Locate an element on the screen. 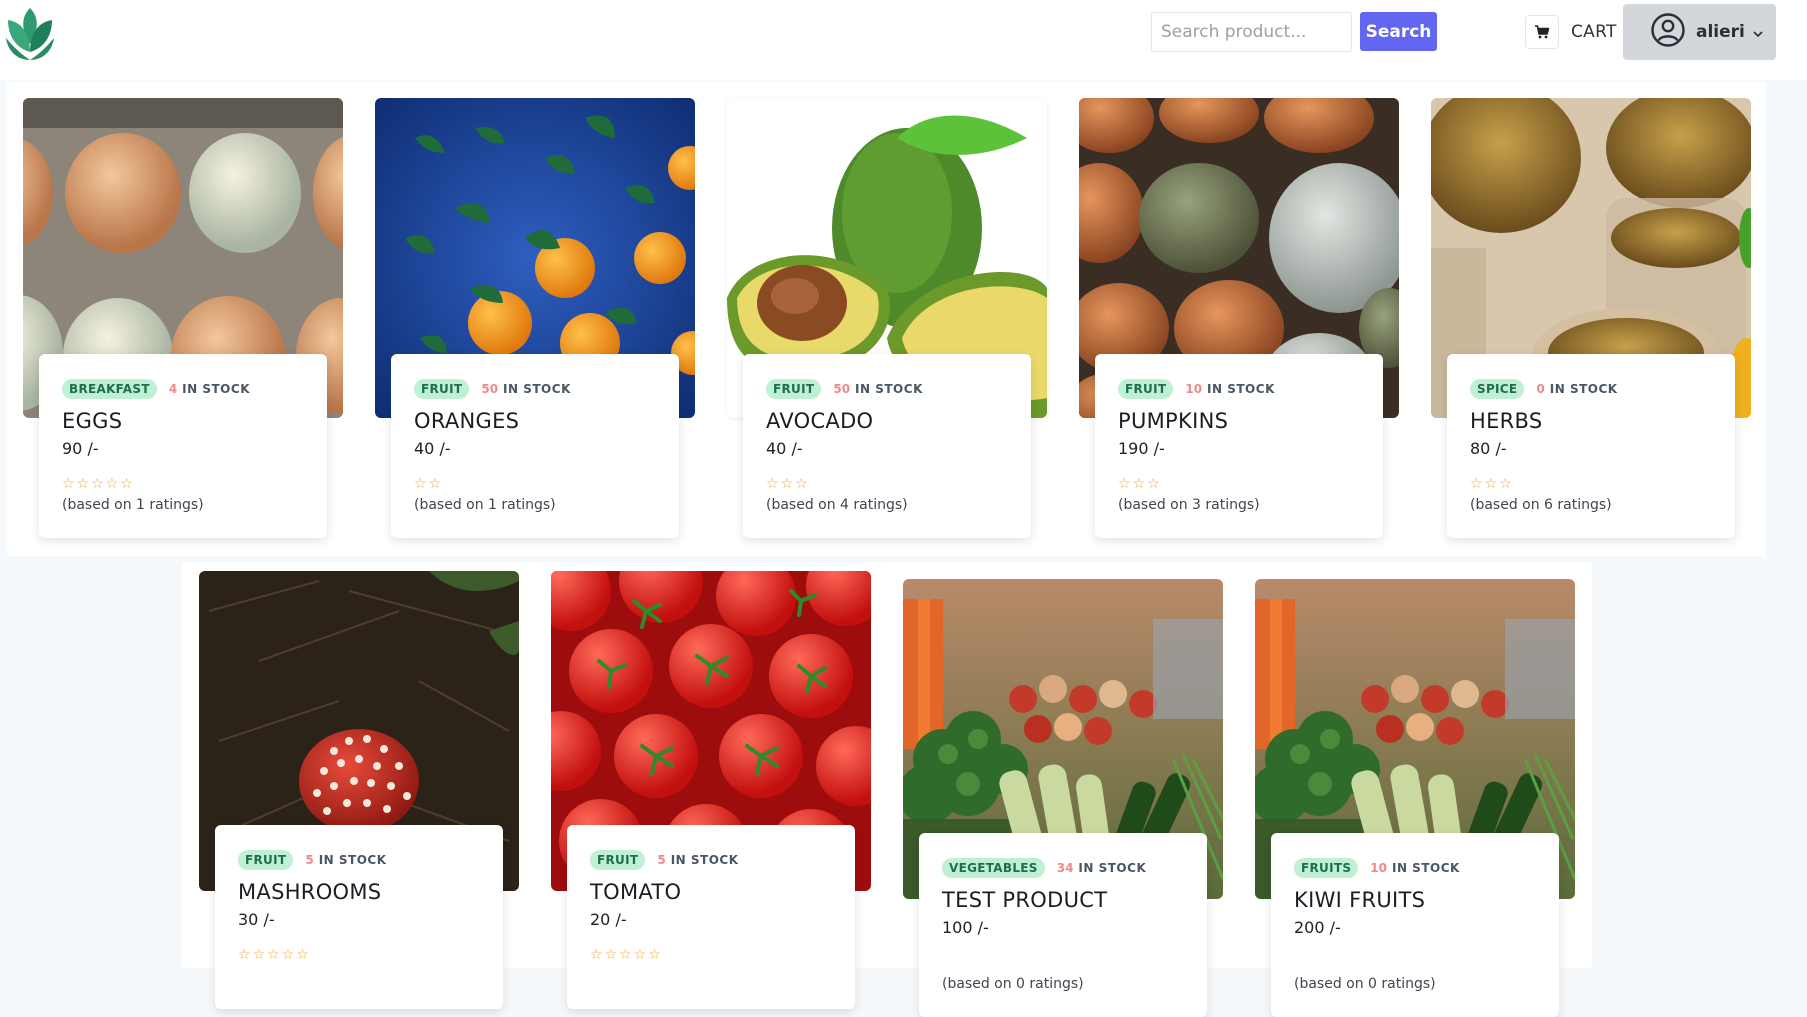  user-circle-icon is located at coordinates (1668, 32).